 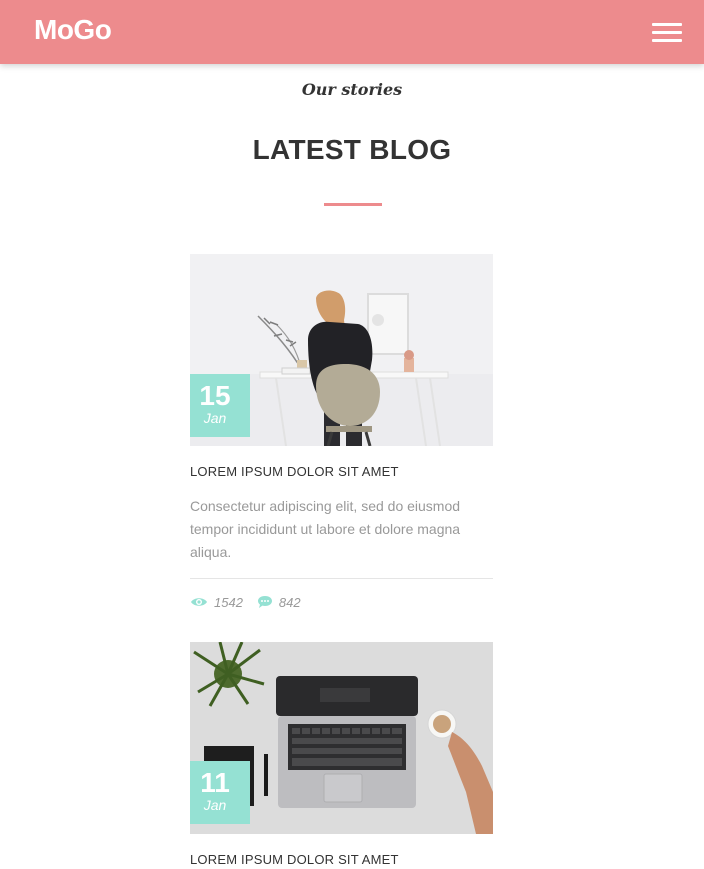 I want to click on section-subtitle: Our stories, so click(x=352, y=89).